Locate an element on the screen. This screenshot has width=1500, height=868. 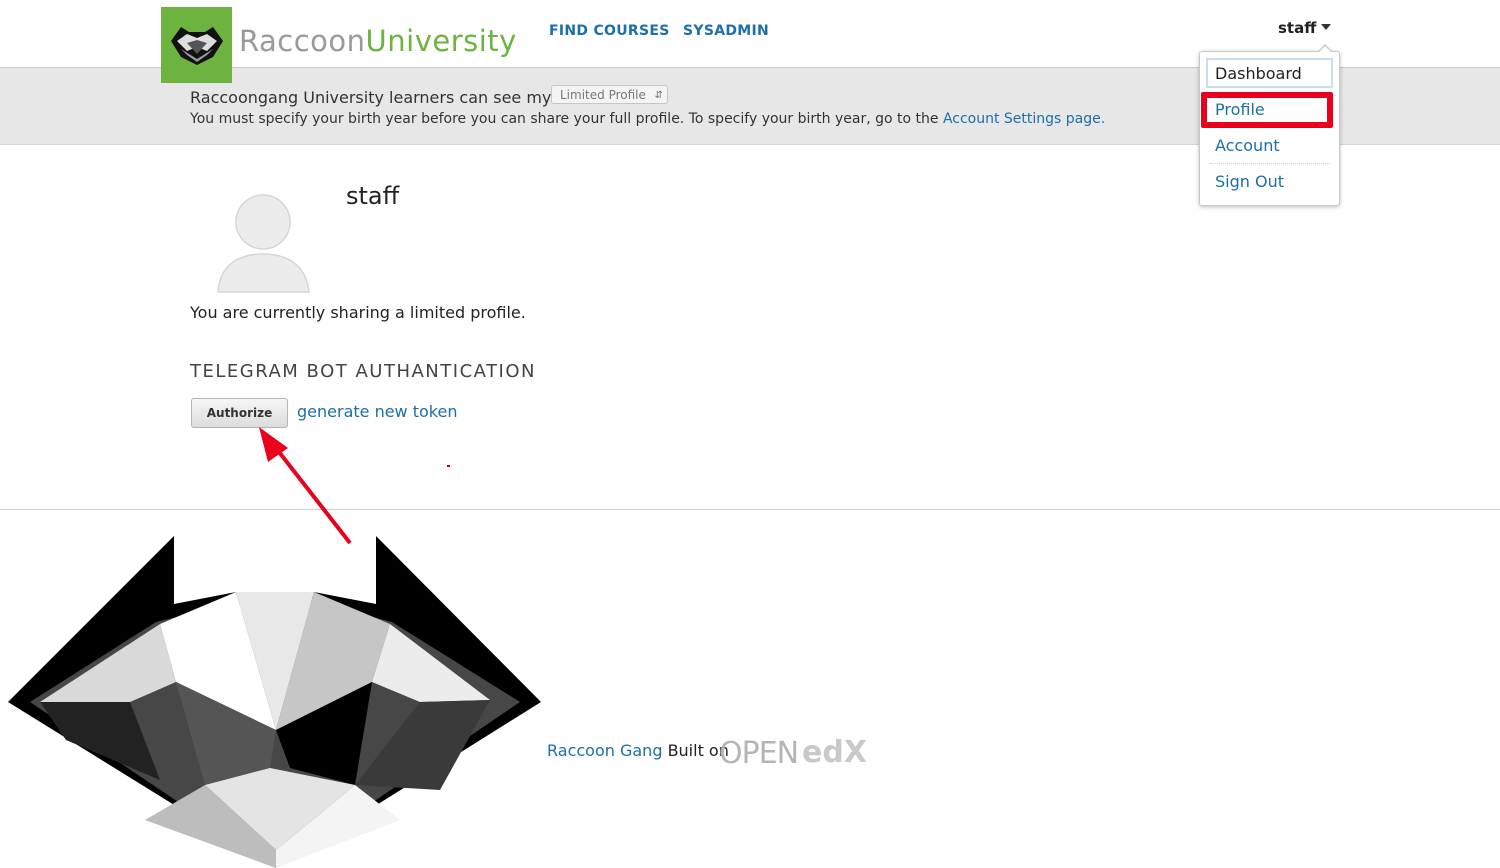
chevron-down-icon is located at coordinates (1326, 27).